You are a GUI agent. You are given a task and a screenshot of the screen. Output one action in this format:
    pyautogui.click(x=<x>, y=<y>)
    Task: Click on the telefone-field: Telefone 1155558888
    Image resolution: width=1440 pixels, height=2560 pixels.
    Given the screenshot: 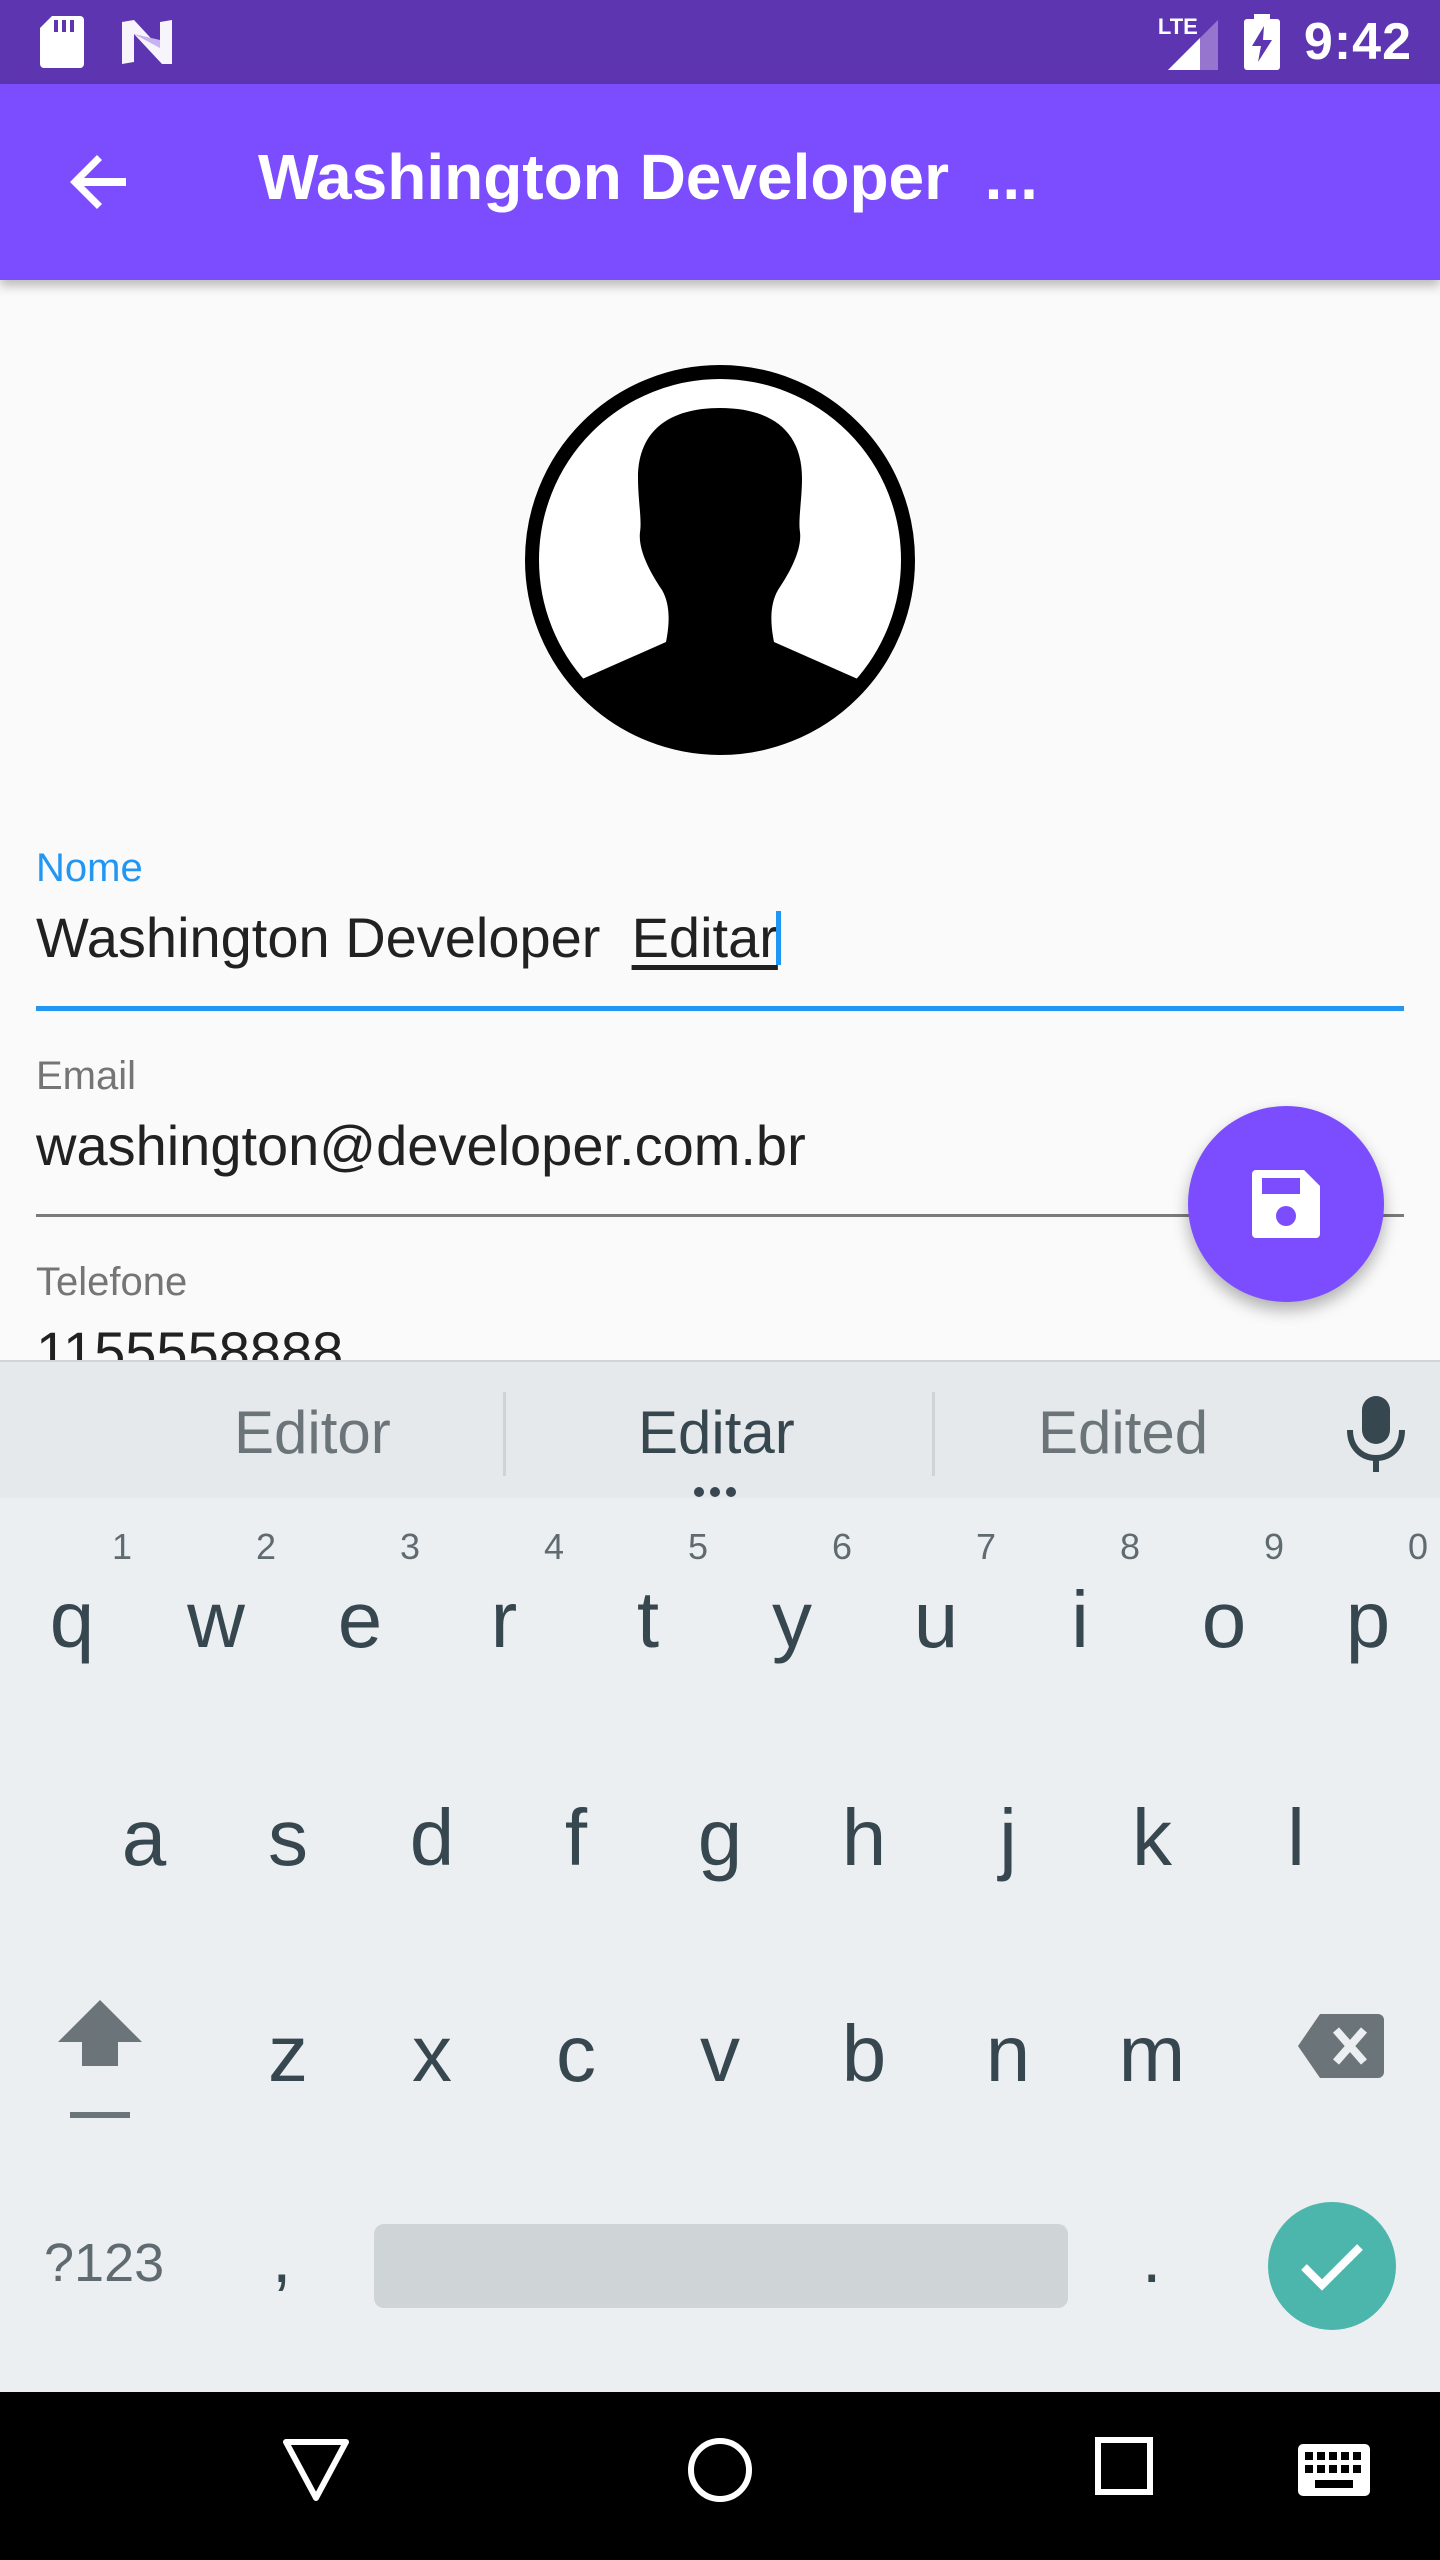 What is the action you would take?
    pyautogui.click(x=720, y=1310)
    